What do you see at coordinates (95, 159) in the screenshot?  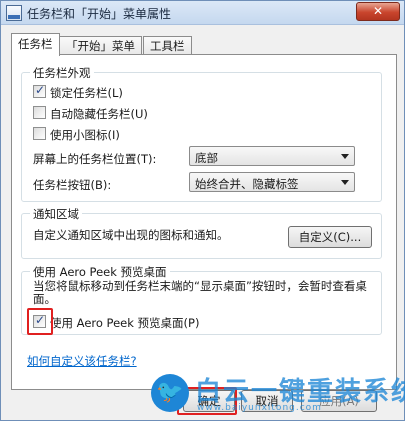 I see `position-label: 屏幕上的任务栏位置(T):` at bounding box center [95, 159].